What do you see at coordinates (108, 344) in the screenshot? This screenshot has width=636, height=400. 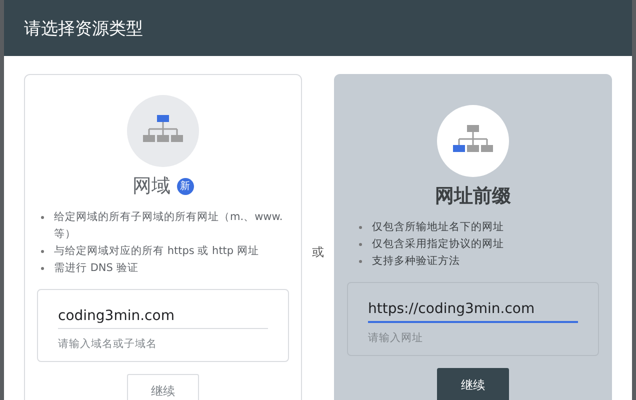 I see `helper-text: 请输入域名或子域名` at bounding box center [108, 344].